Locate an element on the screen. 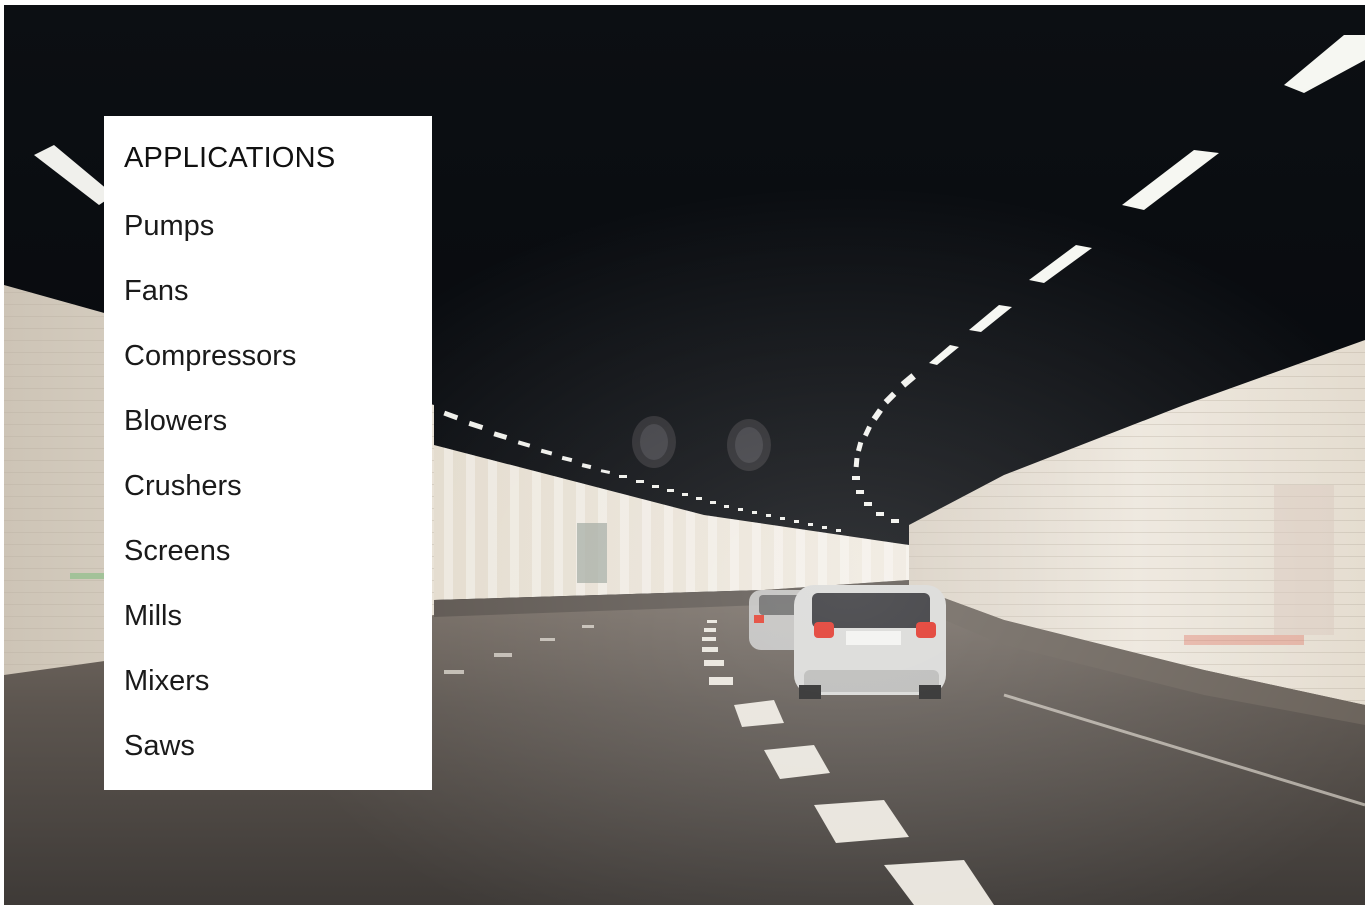  list-item-saws: Saws is located at coordinates (159, 746).